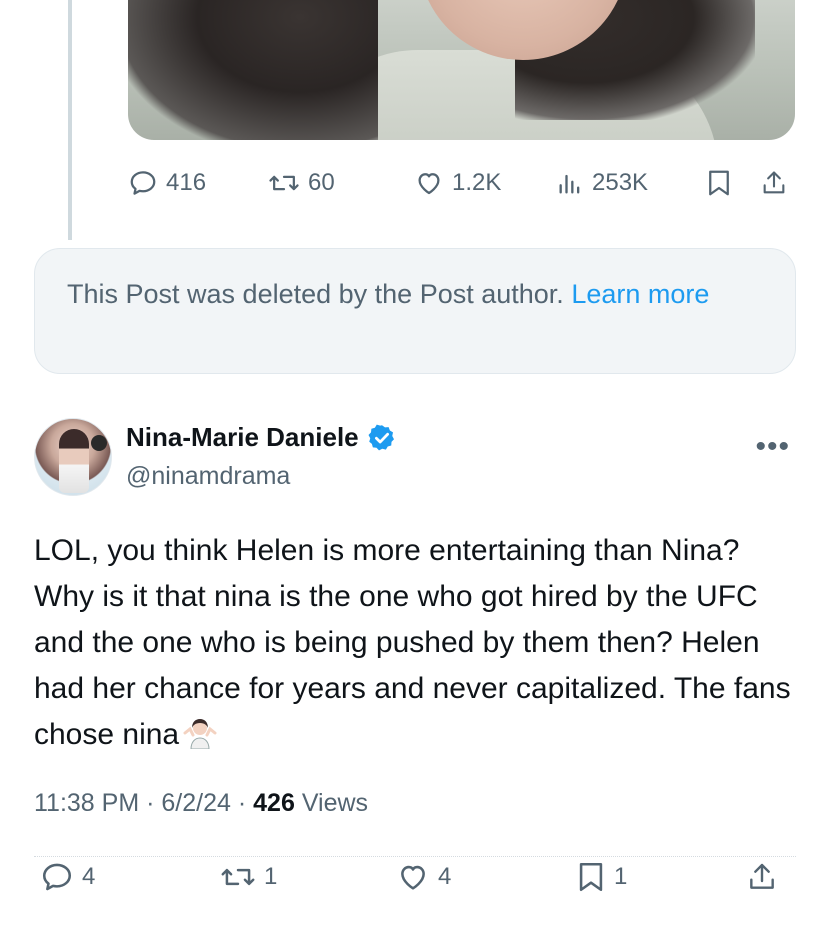 This screenshot has width=828, height=947. Describe the element at coordinates (381, 437) in the screenshot. I see `verified-badge-icon` at that location.